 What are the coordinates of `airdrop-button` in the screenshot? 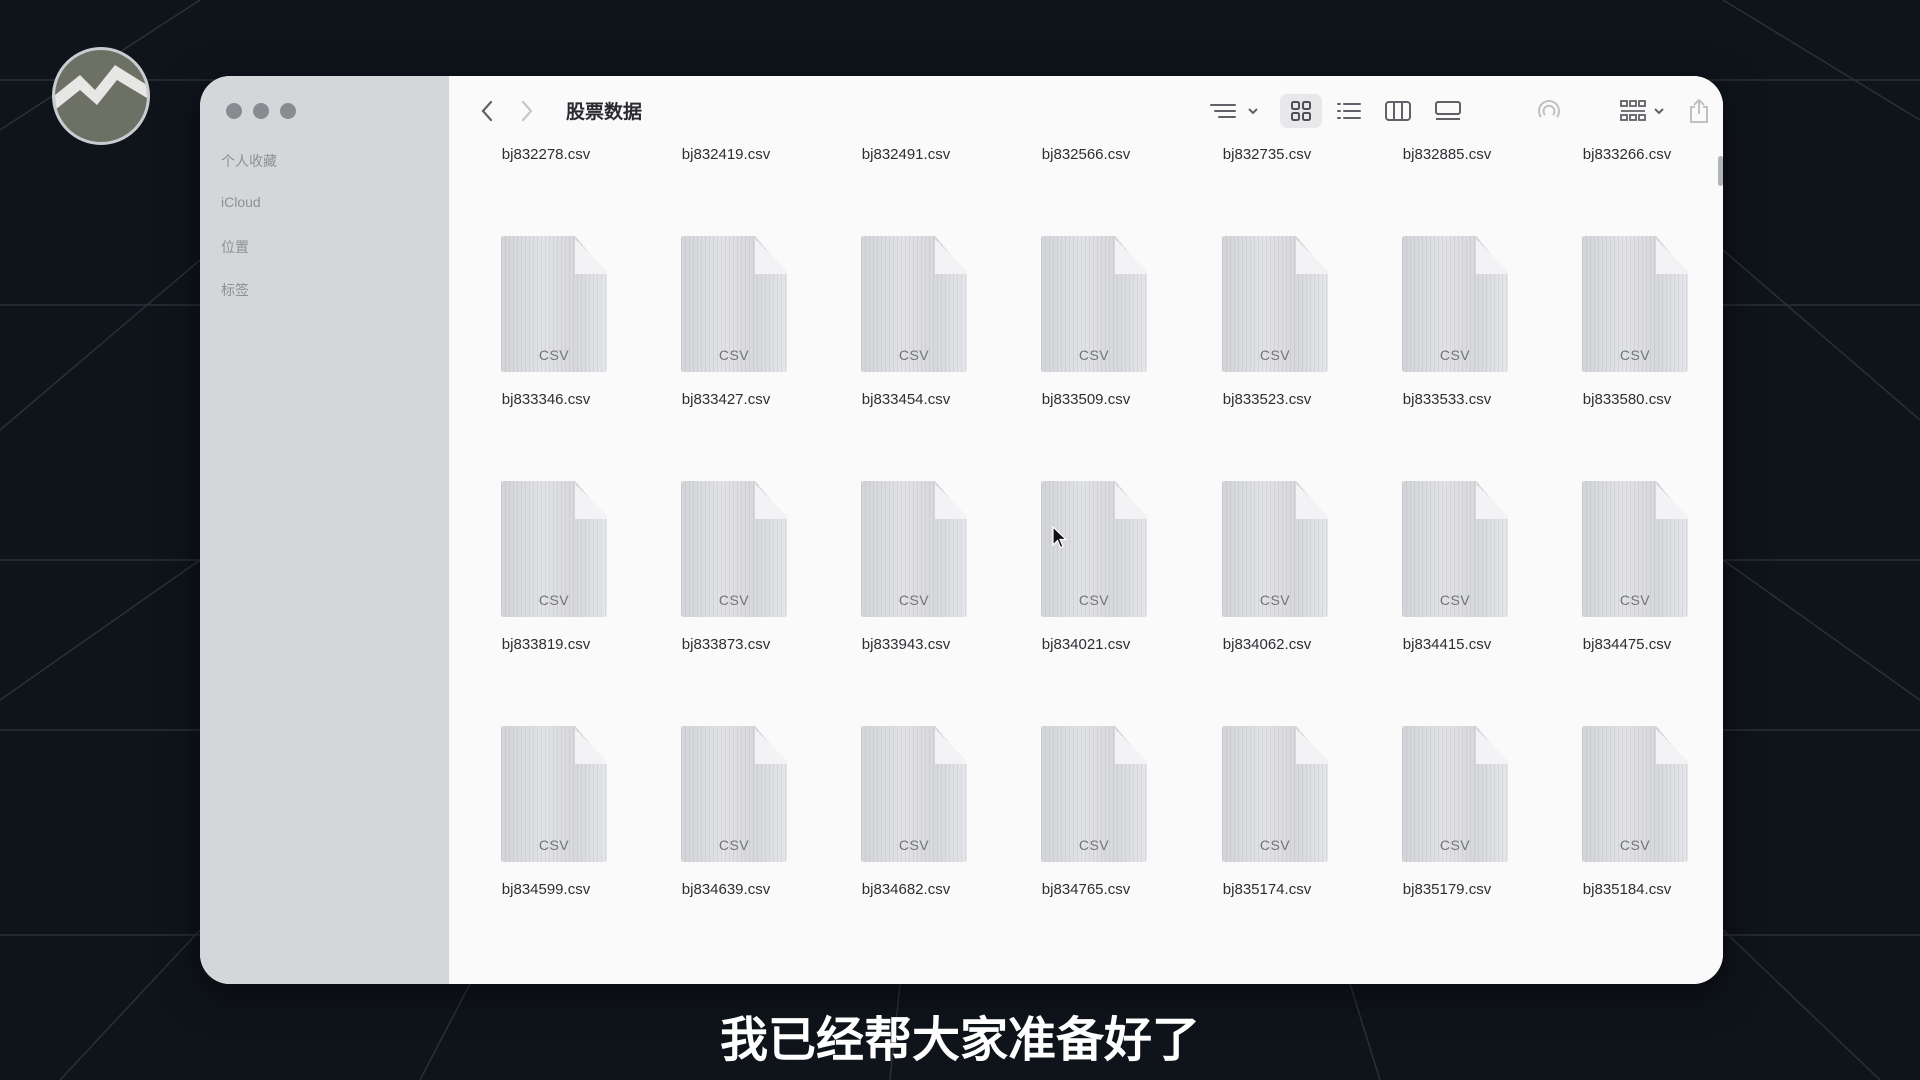 It's located at (1549, 111).